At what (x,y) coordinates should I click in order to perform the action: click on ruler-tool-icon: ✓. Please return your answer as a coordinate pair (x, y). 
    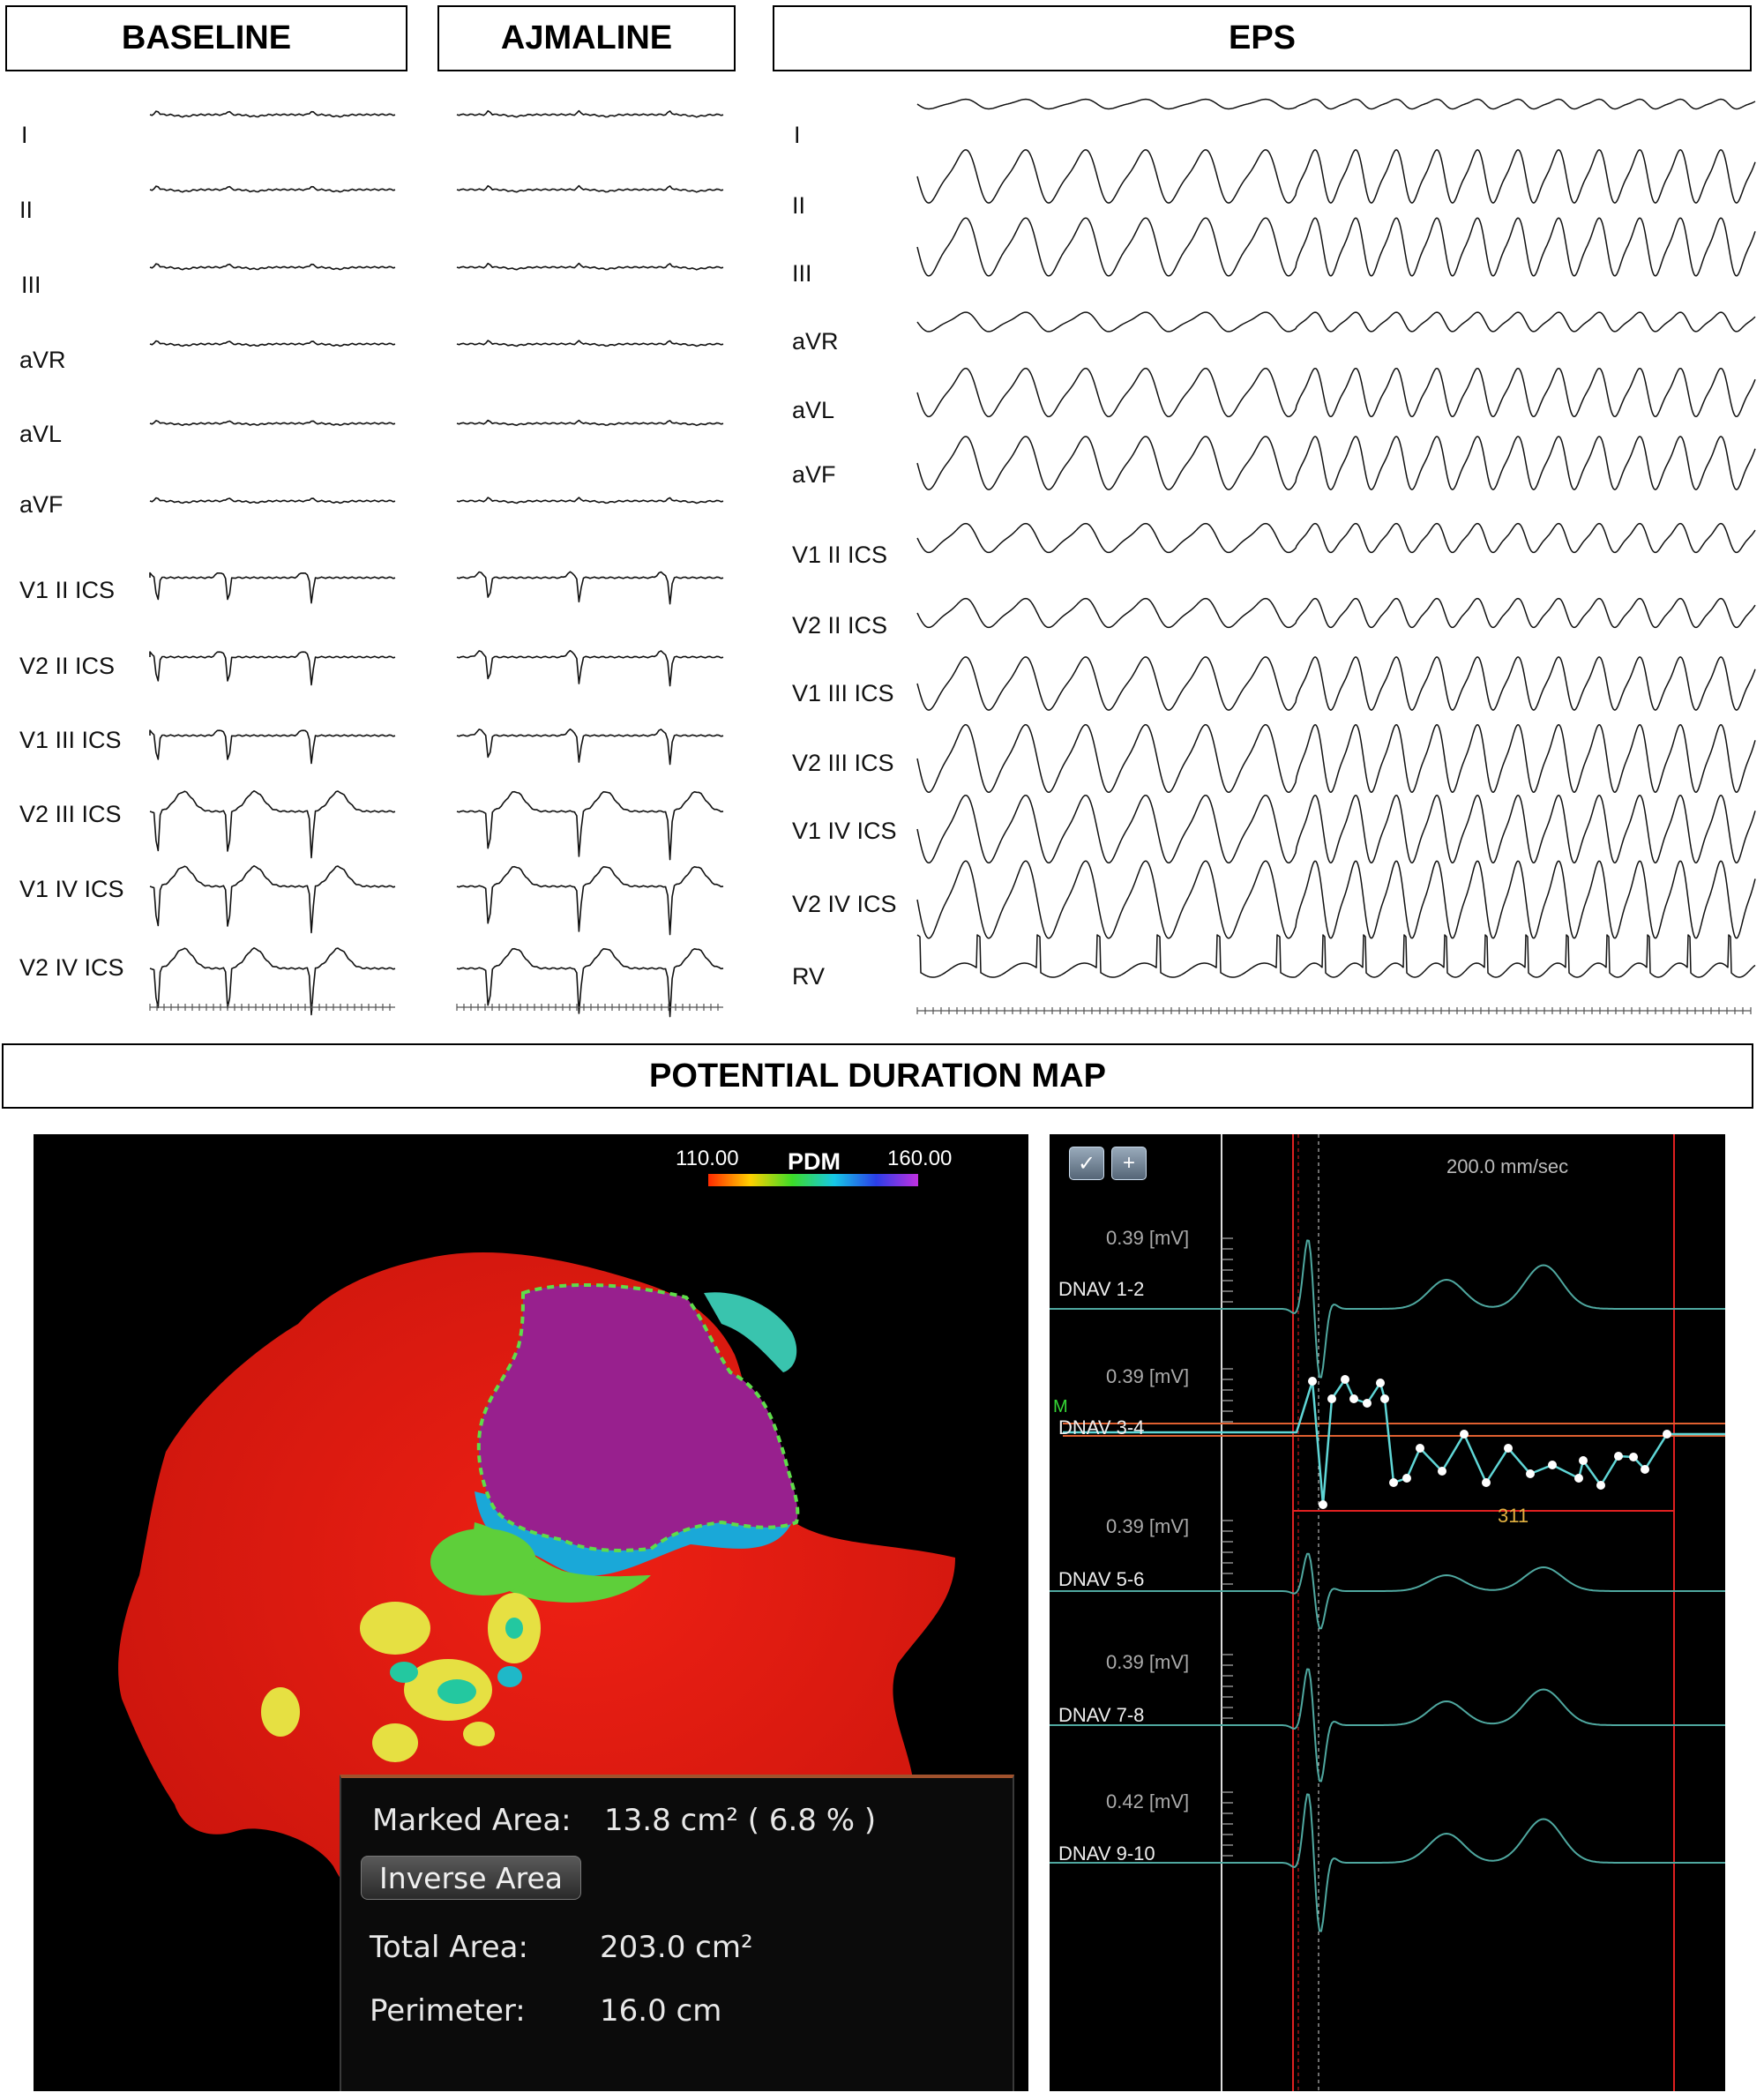
    Looking at the image, I should click on (1086, 1163).